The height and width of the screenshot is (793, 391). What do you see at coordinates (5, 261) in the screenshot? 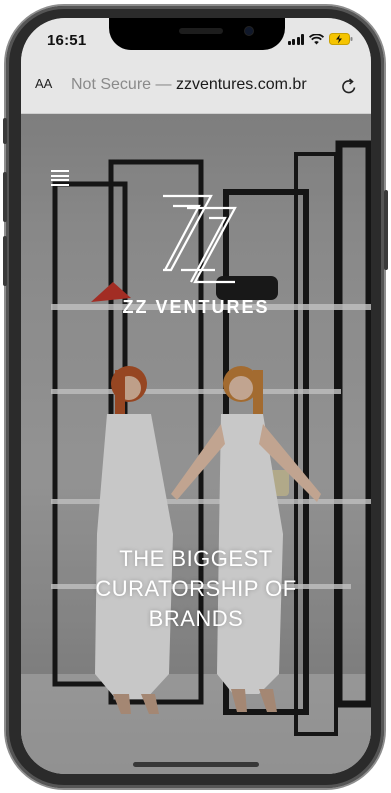
I see `volume-down-button` at bounding box center [5, 261].